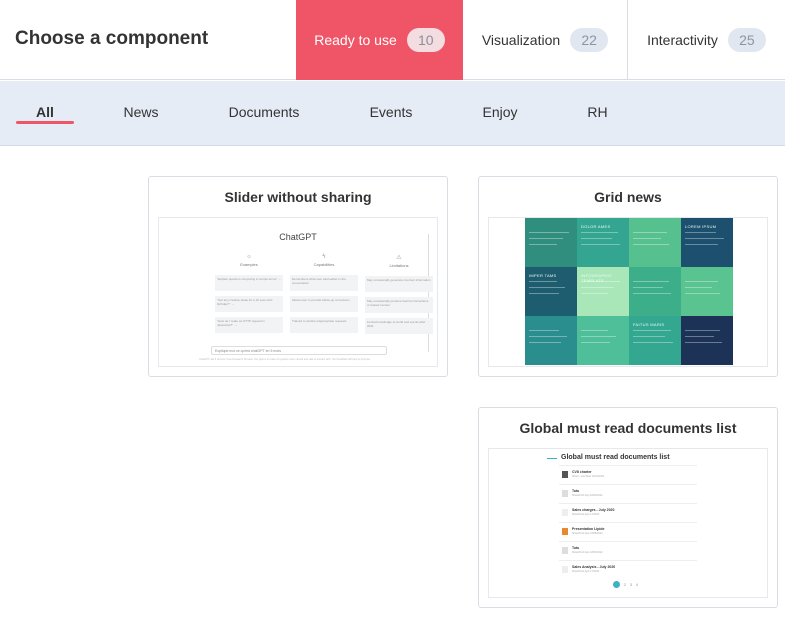 Image resolution: width=785 pixels, height=617 pixels. Describe the element at coordinates (298, 237) in the screenshot. I see `chatgpt-title: ChatGPT` at that location.